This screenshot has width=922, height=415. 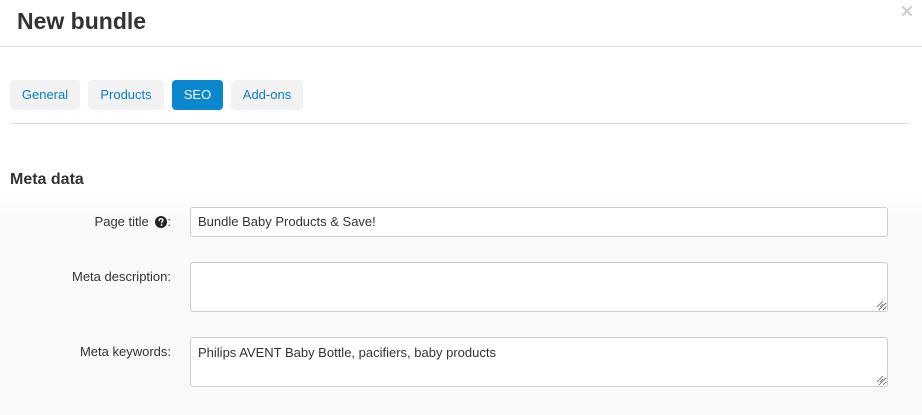 What do you see at coordinates (539, 222) in the screenshot?
I see `page-title-input: Bundle Baby Products & Save!` at bounding box center [539, 222].